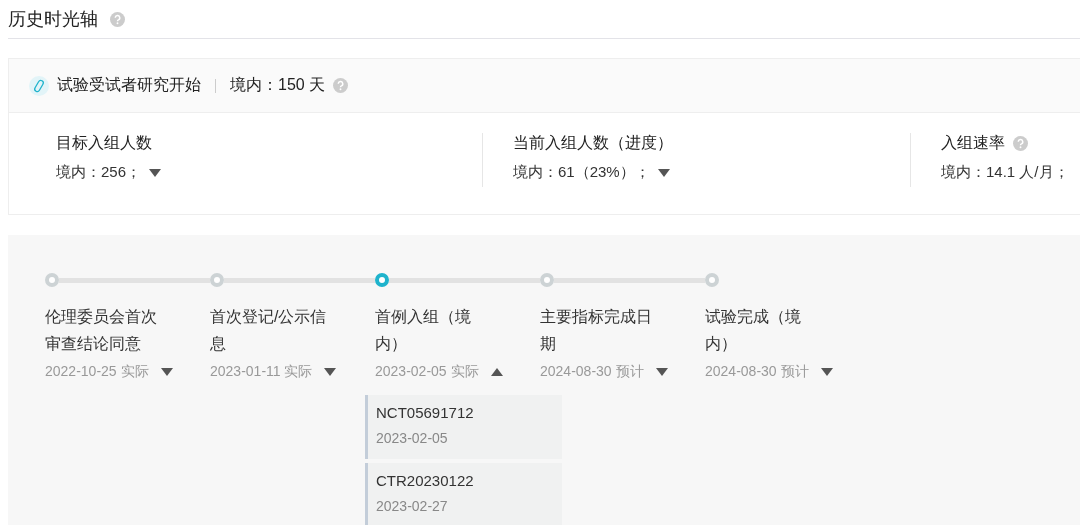 The width and height of the screenshot is (1080, 525). I want to click on milestone-date: 2022-10-25 实际, so click(97, 372).